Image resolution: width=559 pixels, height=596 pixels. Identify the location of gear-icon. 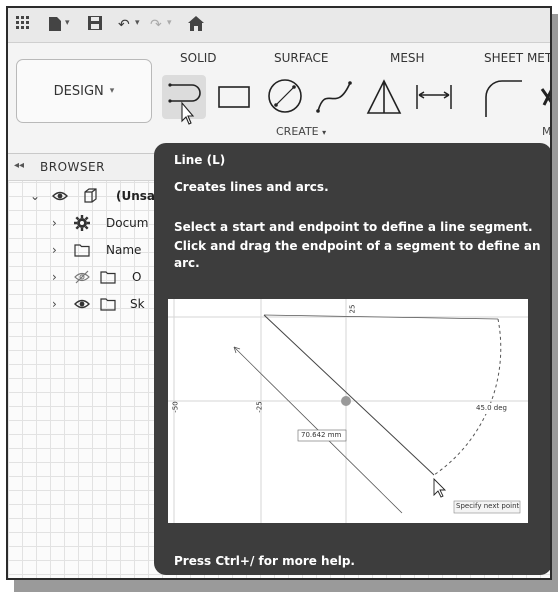
(82, 225).